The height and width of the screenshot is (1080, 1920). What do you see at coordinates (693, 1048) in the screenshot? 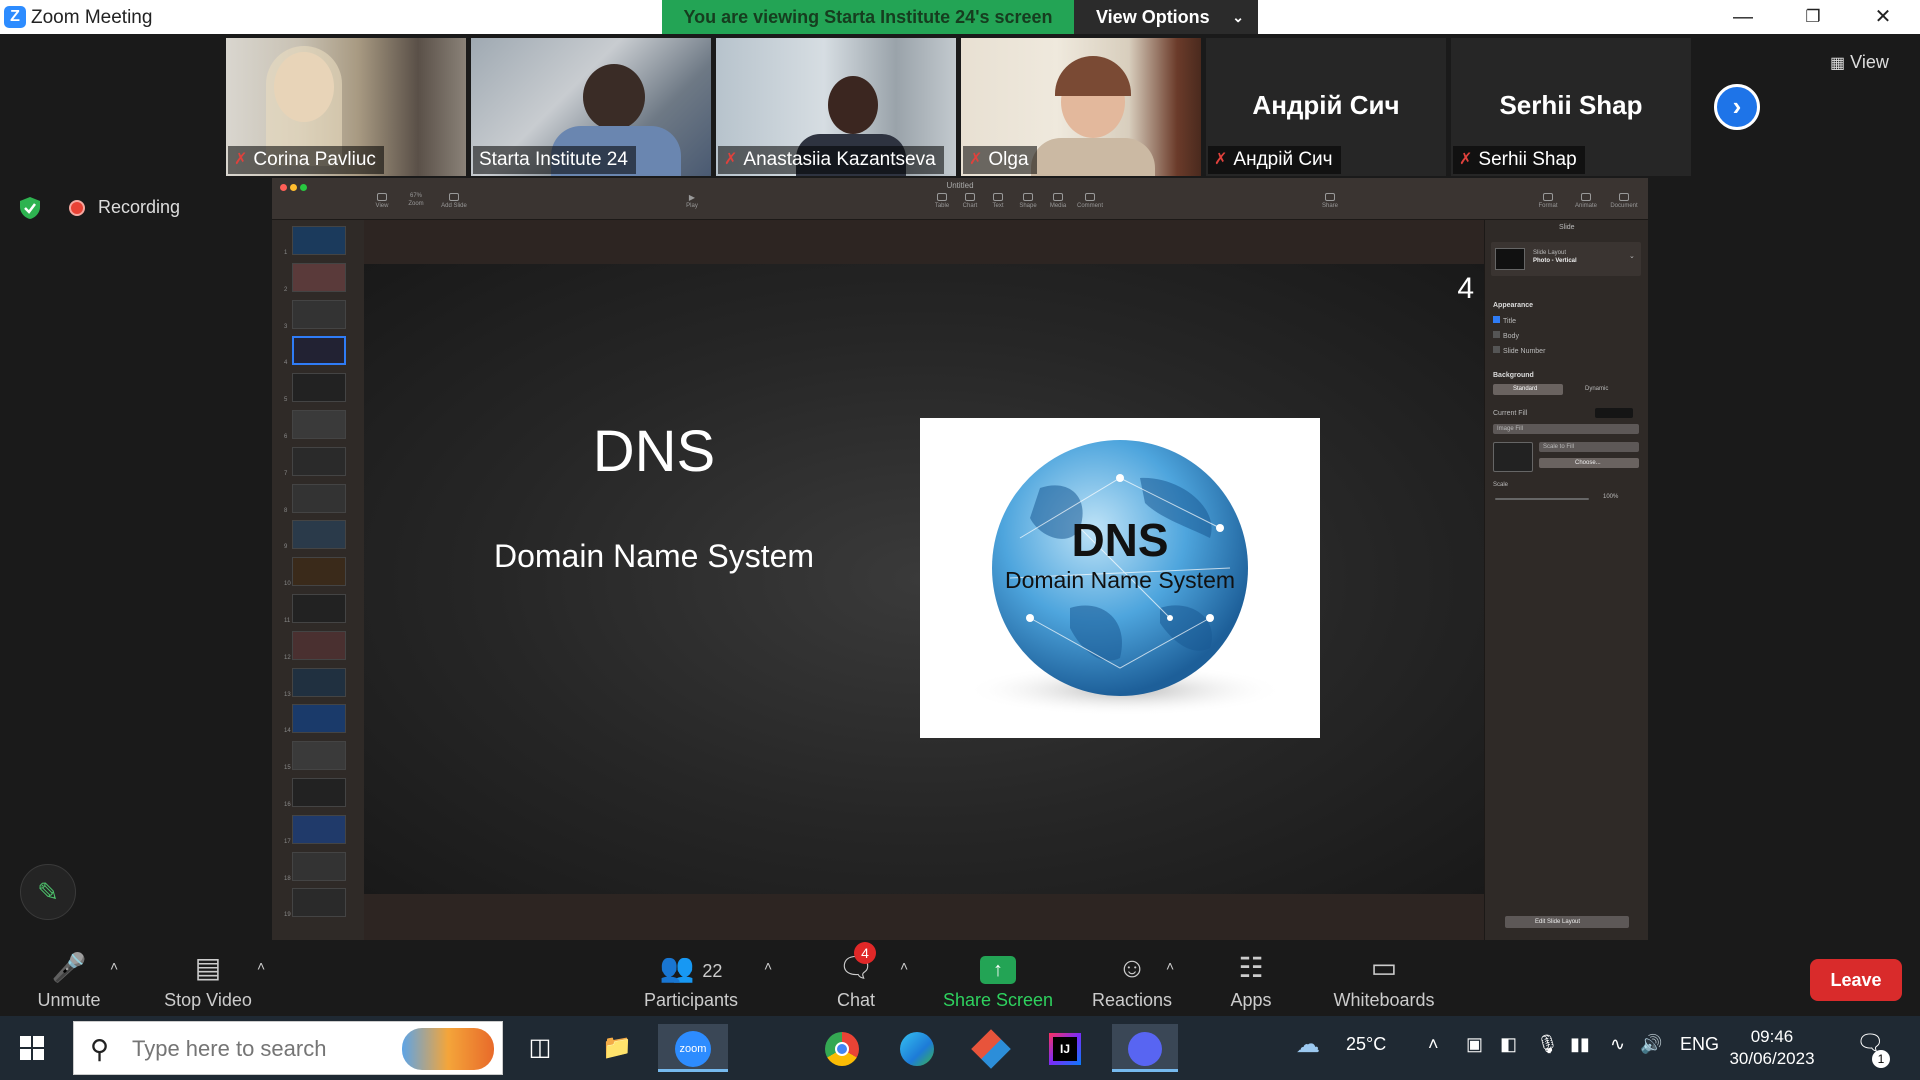
I see `zoom-app-icon: zoom` at bounding box center [693, 1048].